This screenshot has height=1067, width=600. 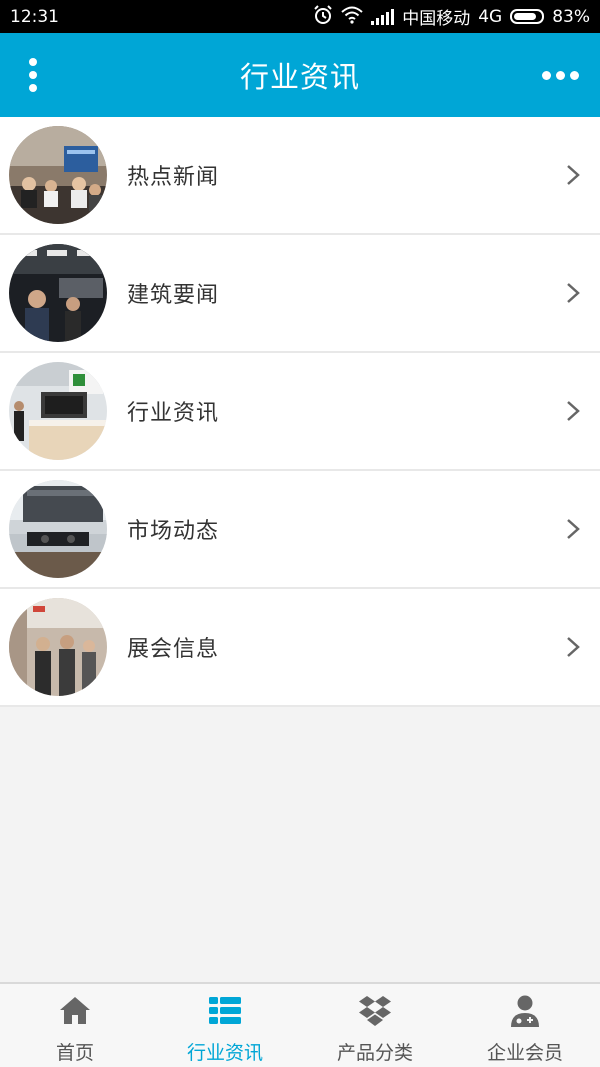 I want to click on status-indicators: 中国移动 4G 83%, so click(x=451, y=16).